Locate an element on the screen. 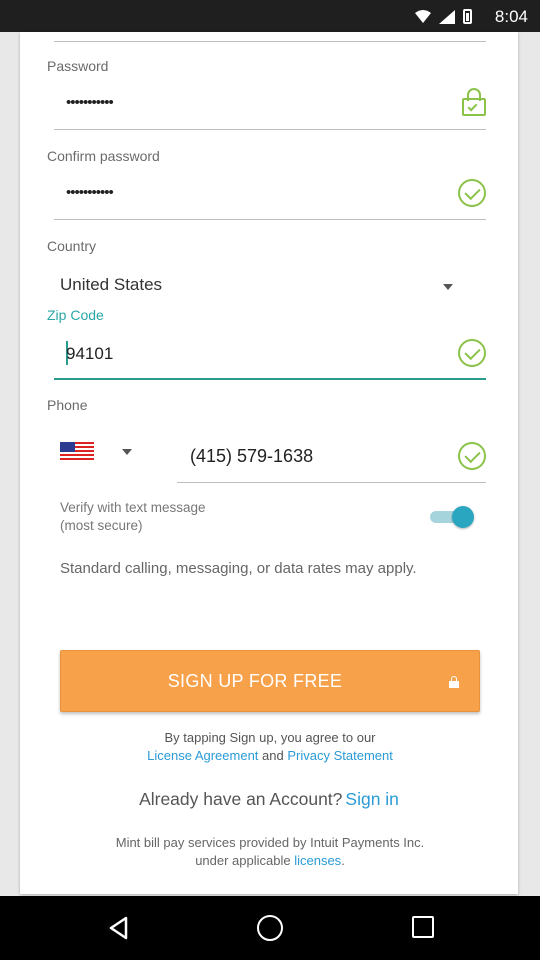 The height and width of the screenshot is (960, 540). license-agreement-link: License Agreement is located at coordinates (202, 755).